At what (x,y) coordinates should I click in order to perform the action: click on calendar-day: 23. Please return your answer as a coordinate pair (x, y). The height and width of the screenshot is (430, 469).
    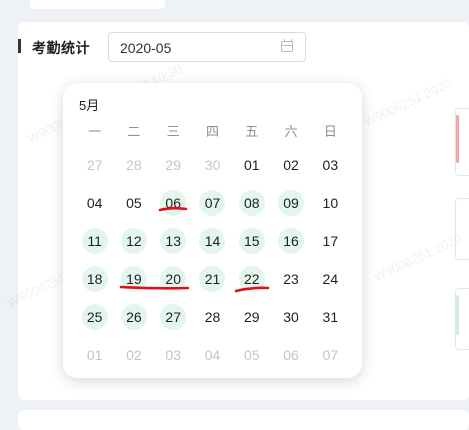
    Looking at the image, I should click on (291, 279).